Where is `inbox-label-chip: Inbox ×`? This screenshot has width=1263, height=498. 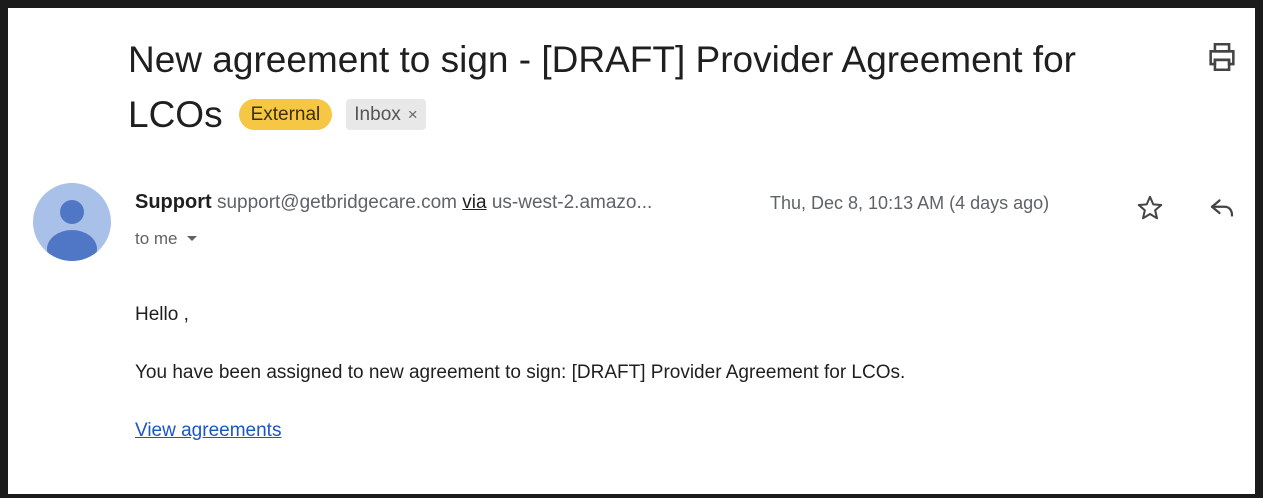 inbox-label-chip: Inbox × is located at coordinates (386, 114).